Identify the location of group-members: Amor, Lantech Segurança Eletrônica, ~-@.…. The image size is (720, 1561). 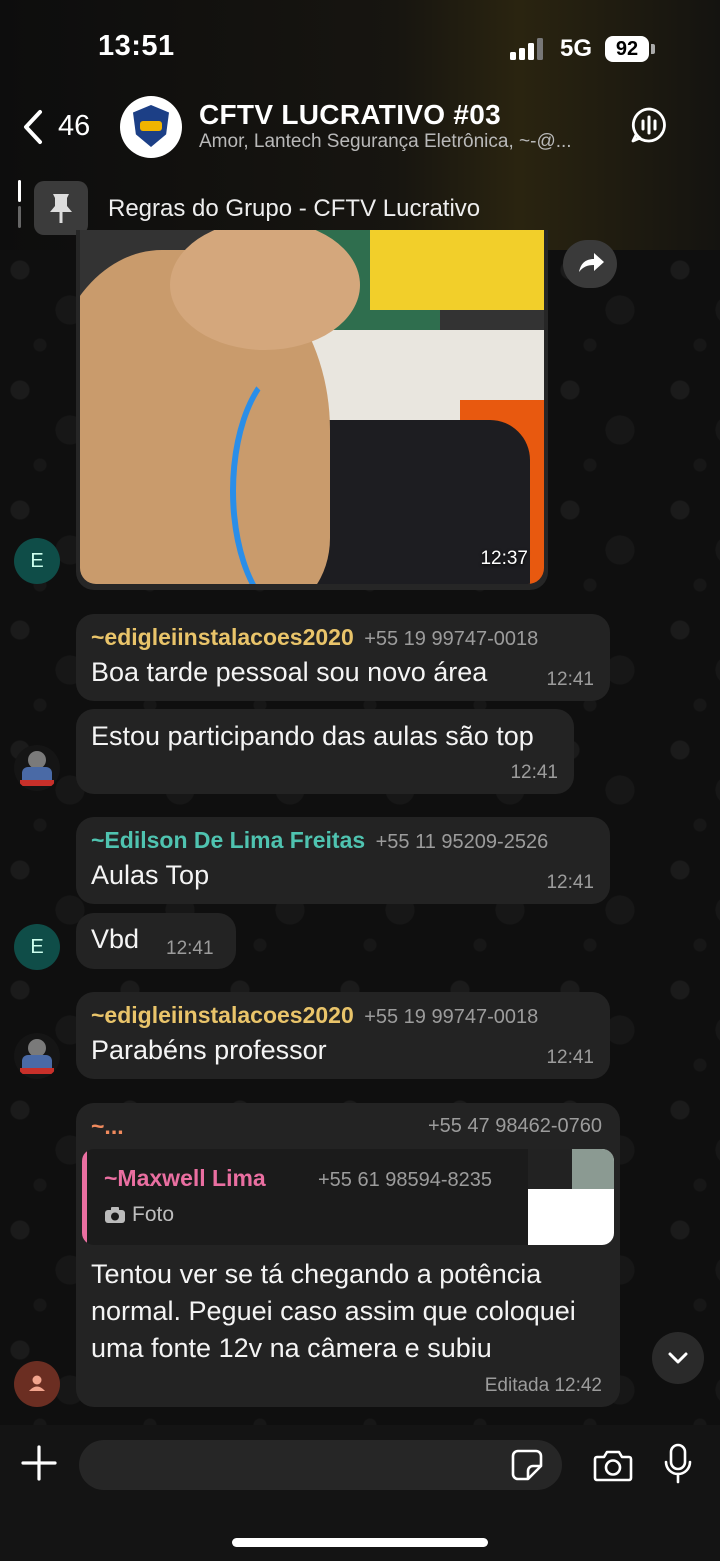
(406, 142).